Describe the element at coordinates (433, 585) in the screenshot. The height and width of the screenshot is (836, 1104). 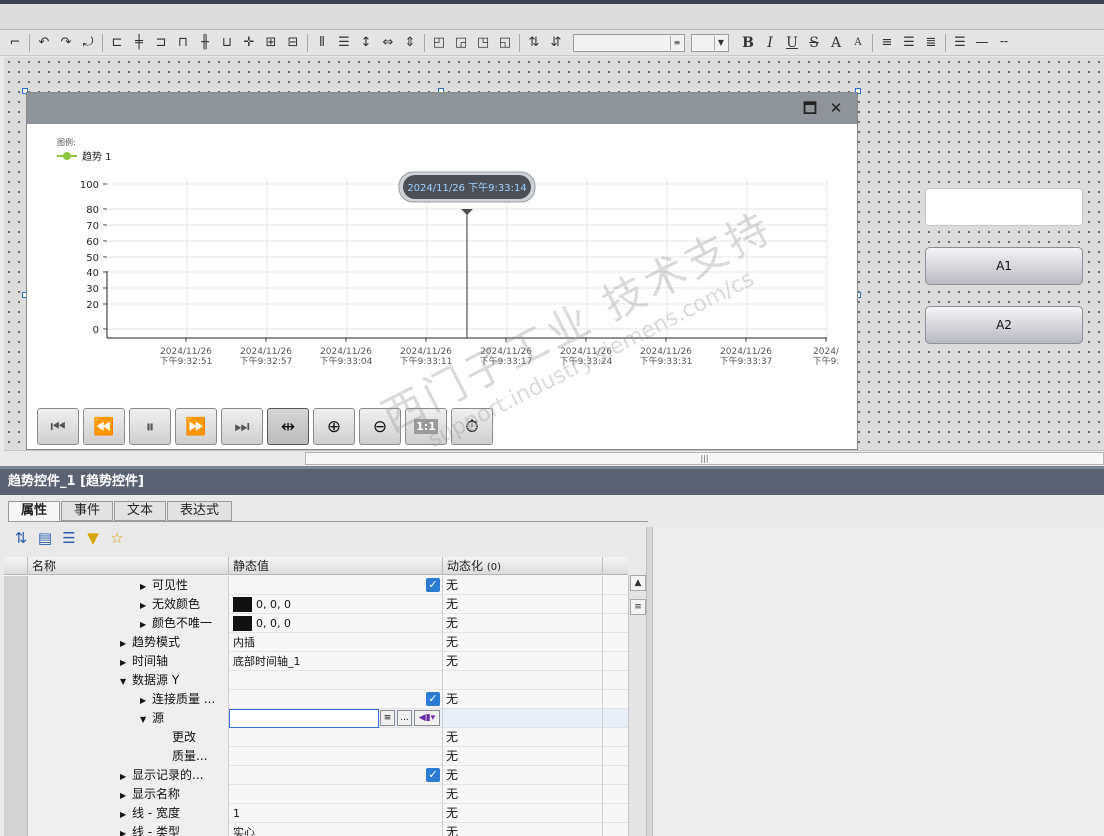
I see `checkbox-checked: ✓` at that location.